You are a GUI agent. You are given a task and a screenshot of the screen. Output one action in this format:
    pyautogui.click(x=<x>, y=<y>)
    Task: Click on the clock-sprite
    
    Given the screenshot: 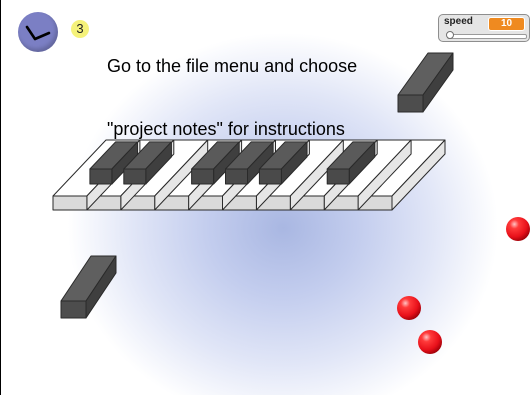 What is the action you would take?
    pyautogui.click(x=38, y=32)
    